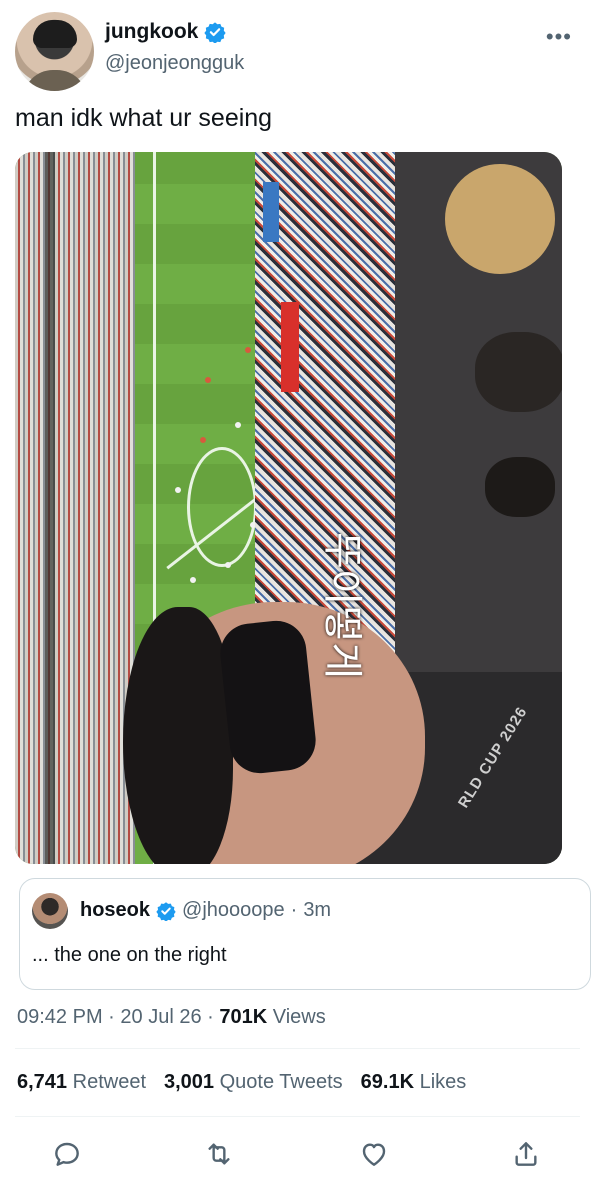 The height and width of the screenshot is (1200, 595). Describe the element at coordinates (42, 1082) in the screenshot. I see `retweets-count: 6,741` at that location.